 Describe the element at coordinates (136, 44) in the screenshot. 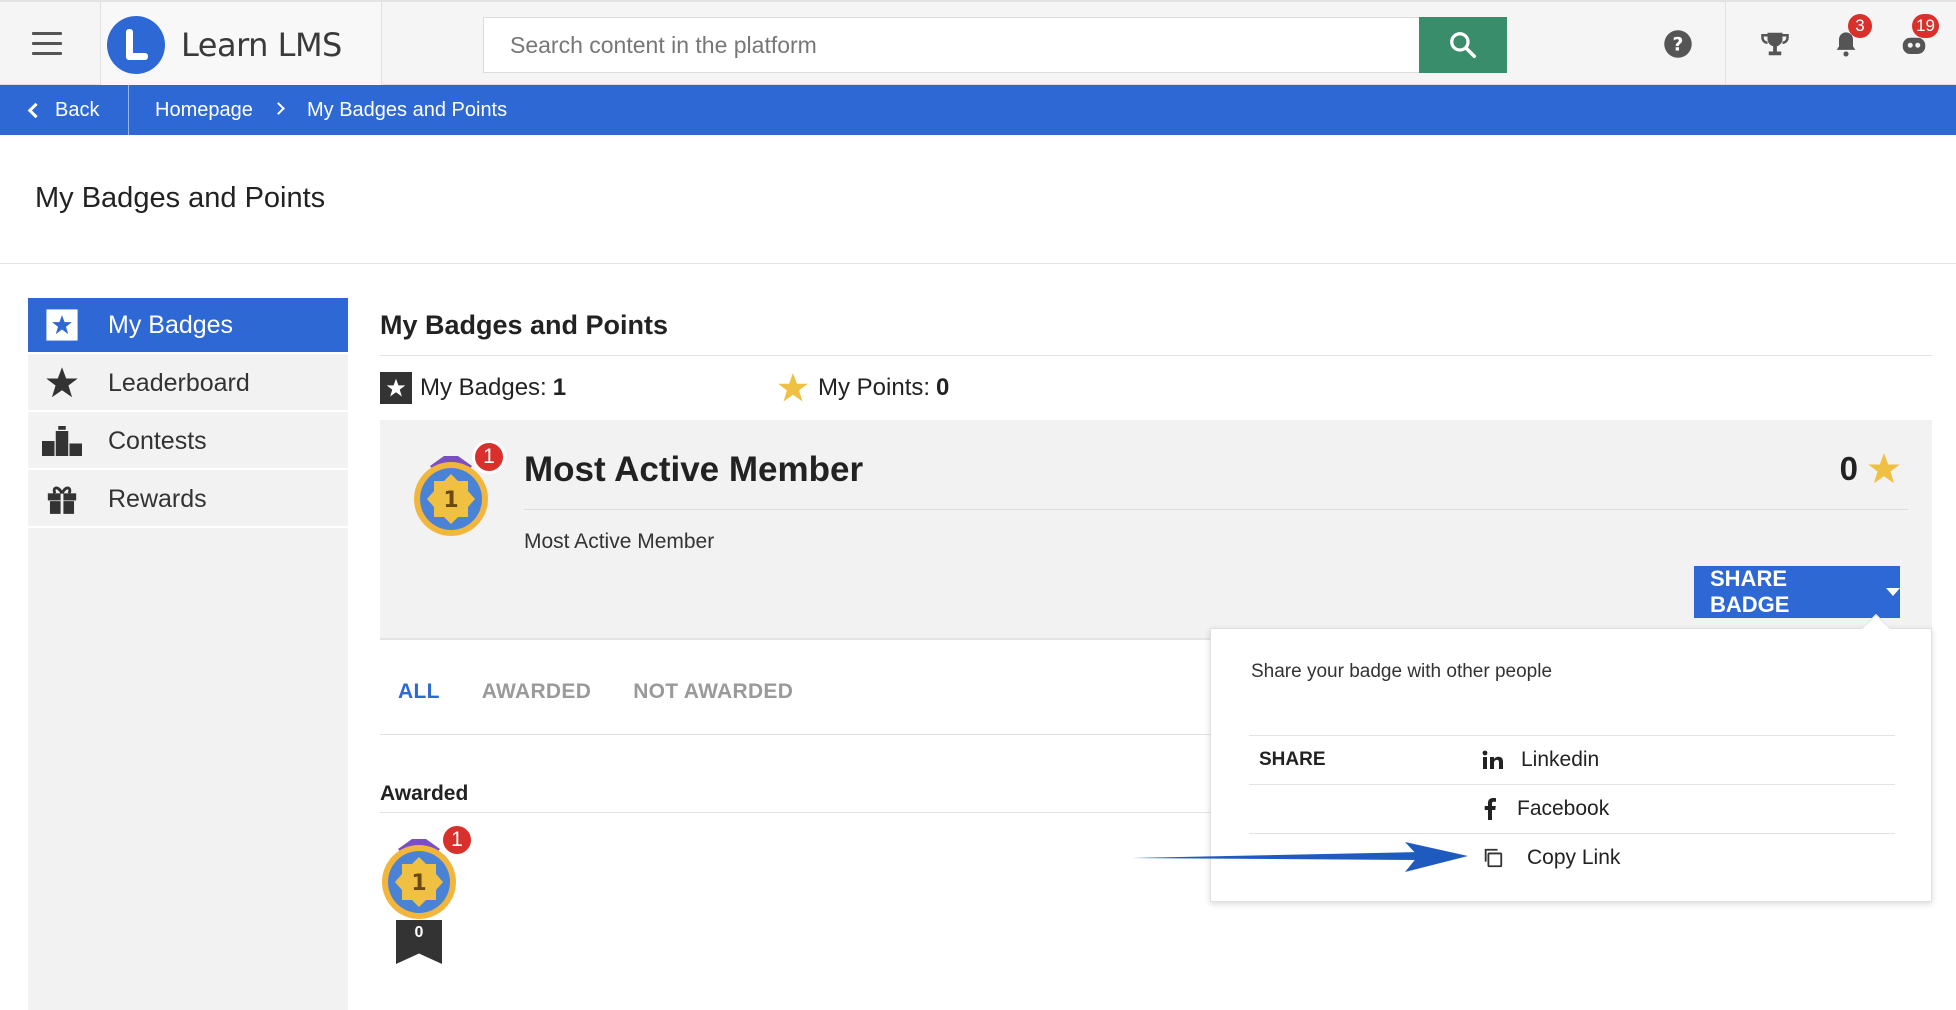

I see `logo-mark-icon` at that location.